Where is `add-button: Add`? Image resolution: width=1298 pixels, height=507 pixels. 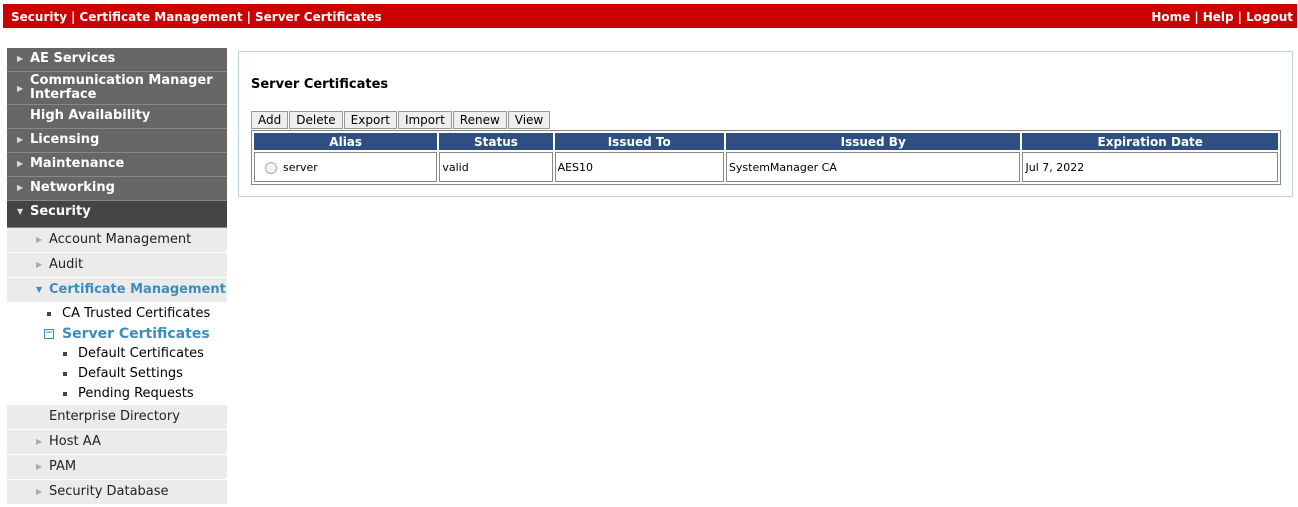 add-button: Add is located at coordinates (270, 120).